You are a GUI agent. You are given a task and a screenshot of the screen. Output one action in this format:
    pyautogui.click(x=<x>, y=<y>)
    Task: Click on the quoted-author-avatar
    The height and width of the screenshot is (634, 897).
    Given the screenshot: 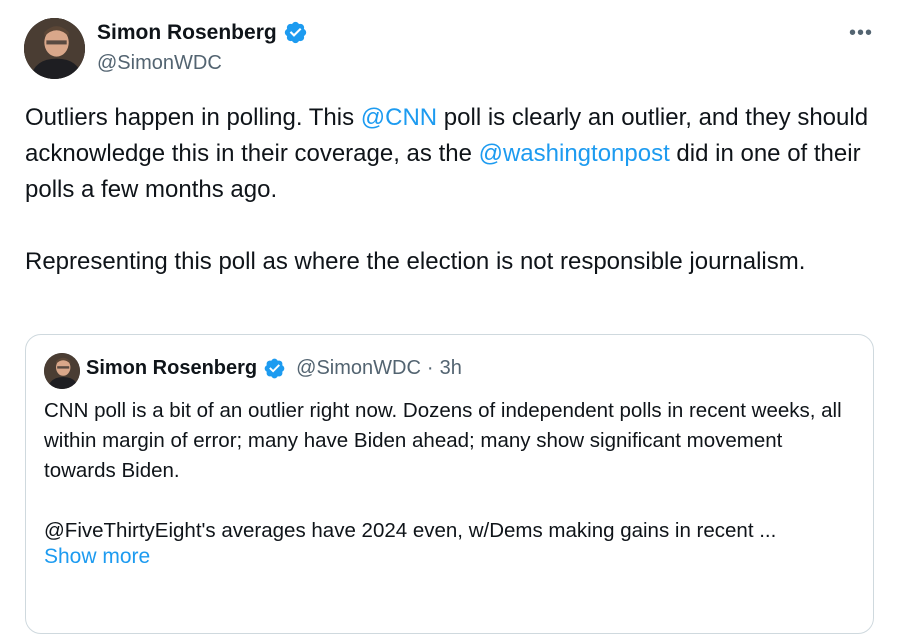 What is the action you would take?
    pyautogui.click(x=62, y=371)
    